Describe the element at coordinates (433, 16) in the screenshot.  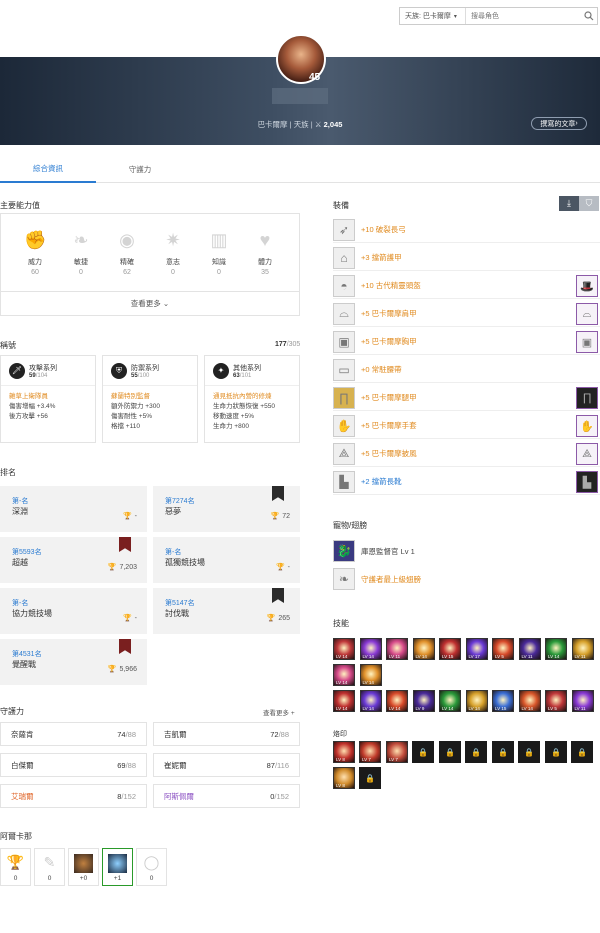
I see `server-select: 天族: 巴卡爾摩 ▾` at that location.